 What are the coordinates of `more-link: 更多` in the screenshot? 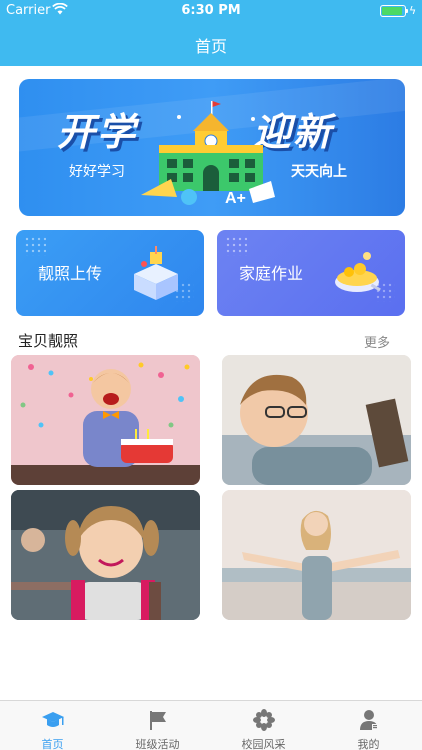 It's located at (377, 341).